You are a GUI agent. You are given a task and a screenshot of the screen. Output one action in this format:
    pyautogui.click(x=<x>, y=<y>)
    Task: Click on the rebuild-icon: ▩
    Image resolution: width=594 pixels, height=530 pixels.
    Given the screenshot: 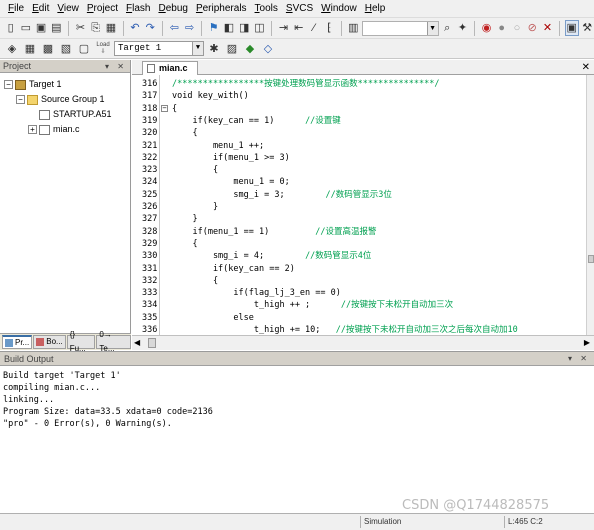 What is the action you would take?
    pyautogui.click(x=48, y=49)
    